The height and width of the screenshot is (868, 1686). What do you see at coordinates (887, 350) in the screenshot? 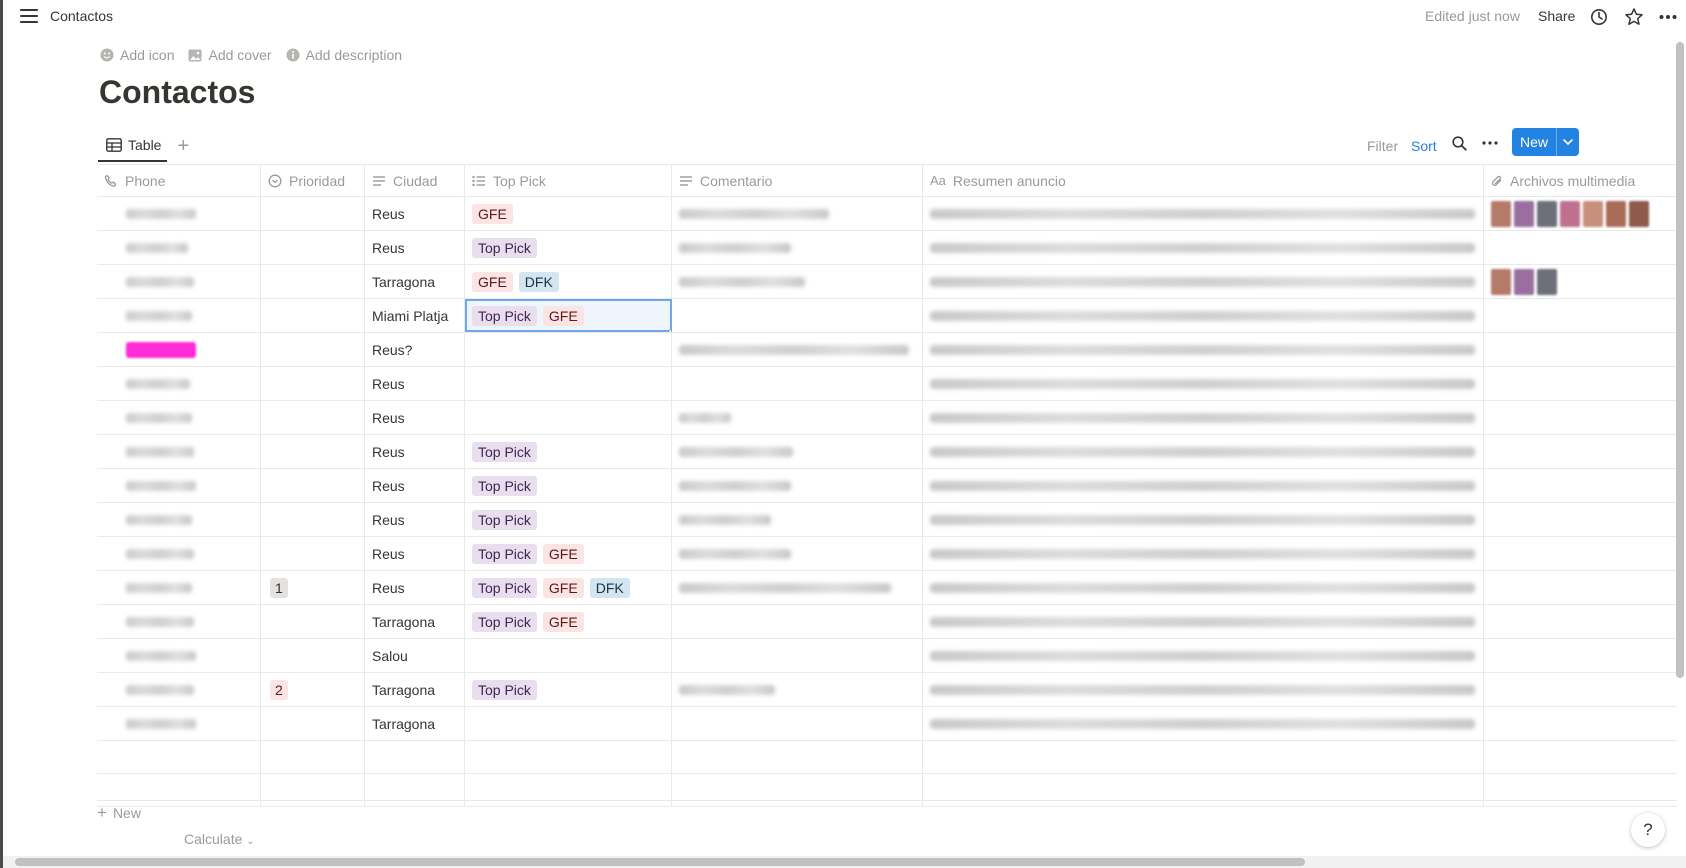
I see `table-row: Reus?` at bounding box center [887, 350].